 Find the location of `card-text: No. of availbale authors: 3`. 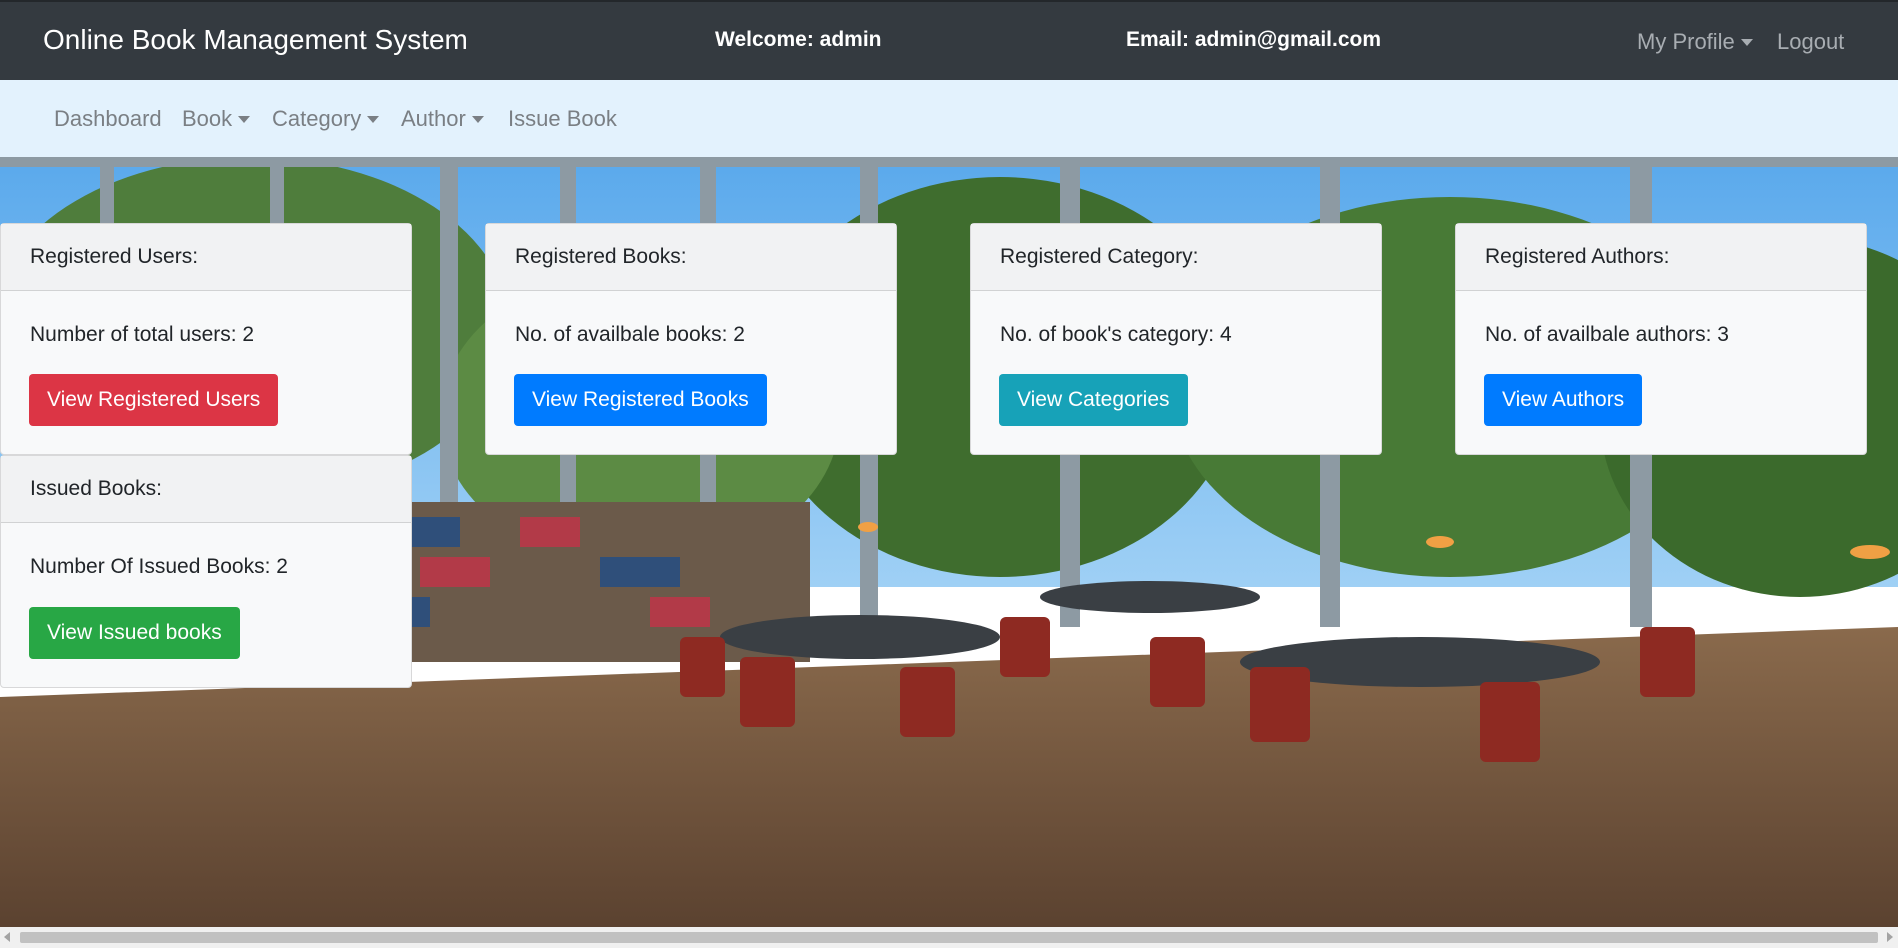

card-text: No. of availbale authors: 3 is located at coordinates (1607, 334).